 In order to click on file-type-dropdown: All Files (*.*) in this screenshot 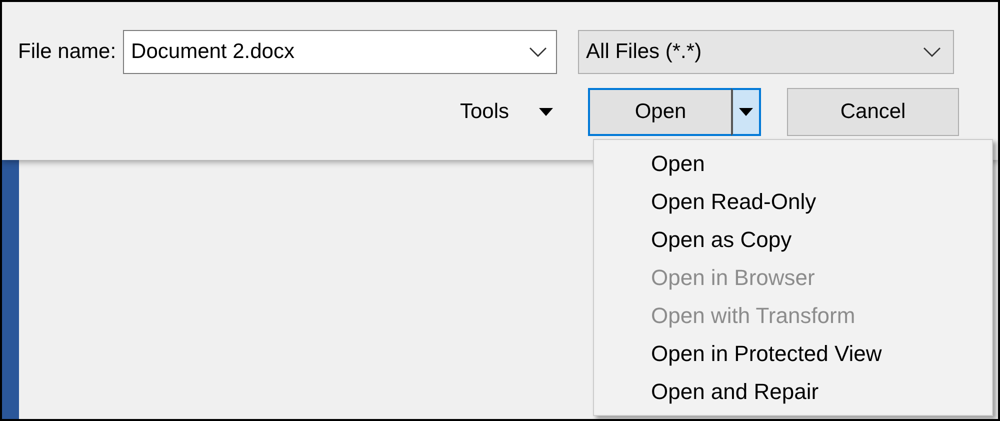, I will do `click(766, 52)`.